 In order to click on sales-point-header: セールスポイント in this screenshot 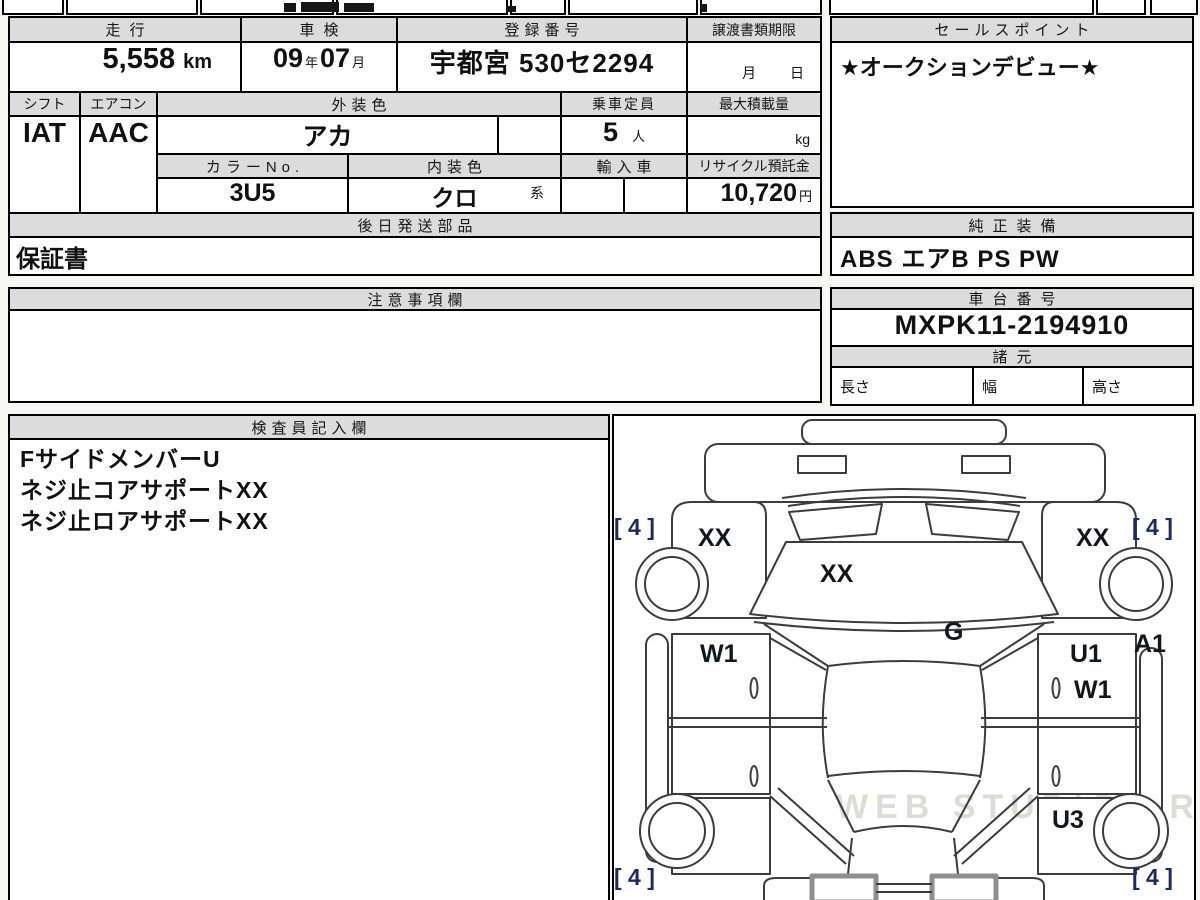, I will do `click(1012, 29)`.